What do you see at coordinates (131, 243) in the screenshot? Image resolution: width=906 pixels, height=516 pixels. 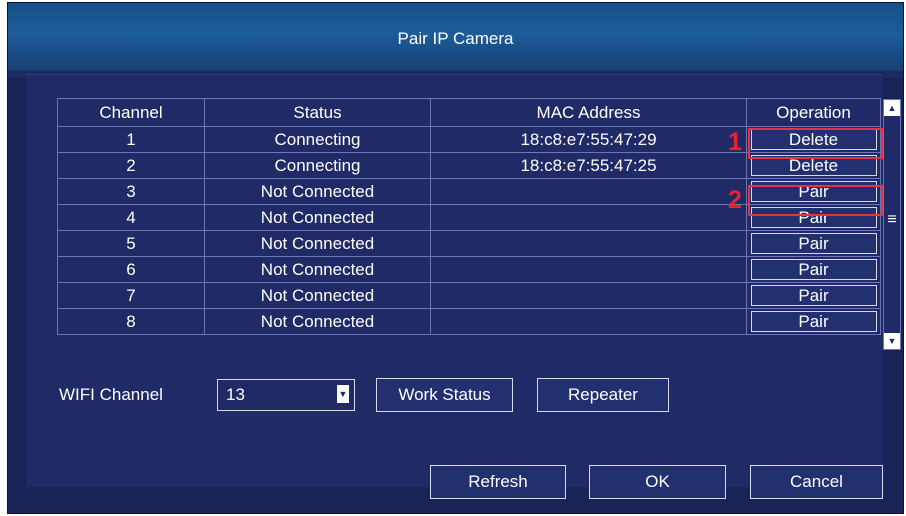 I see `channel-cell: 5` at bounding box center [131, 243].